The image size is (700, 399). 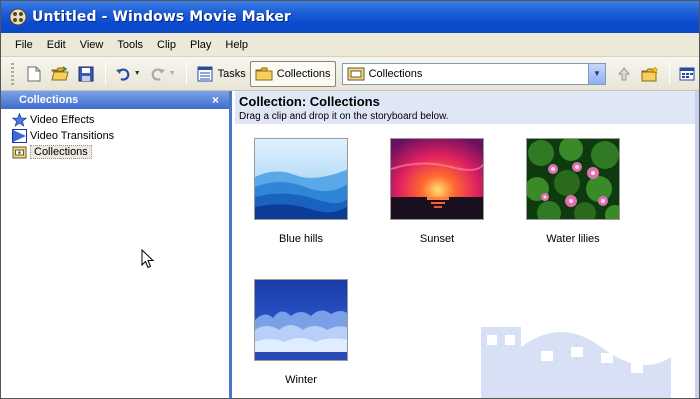 I want to click on collection-folder-icon, so click(x=19, y=152).